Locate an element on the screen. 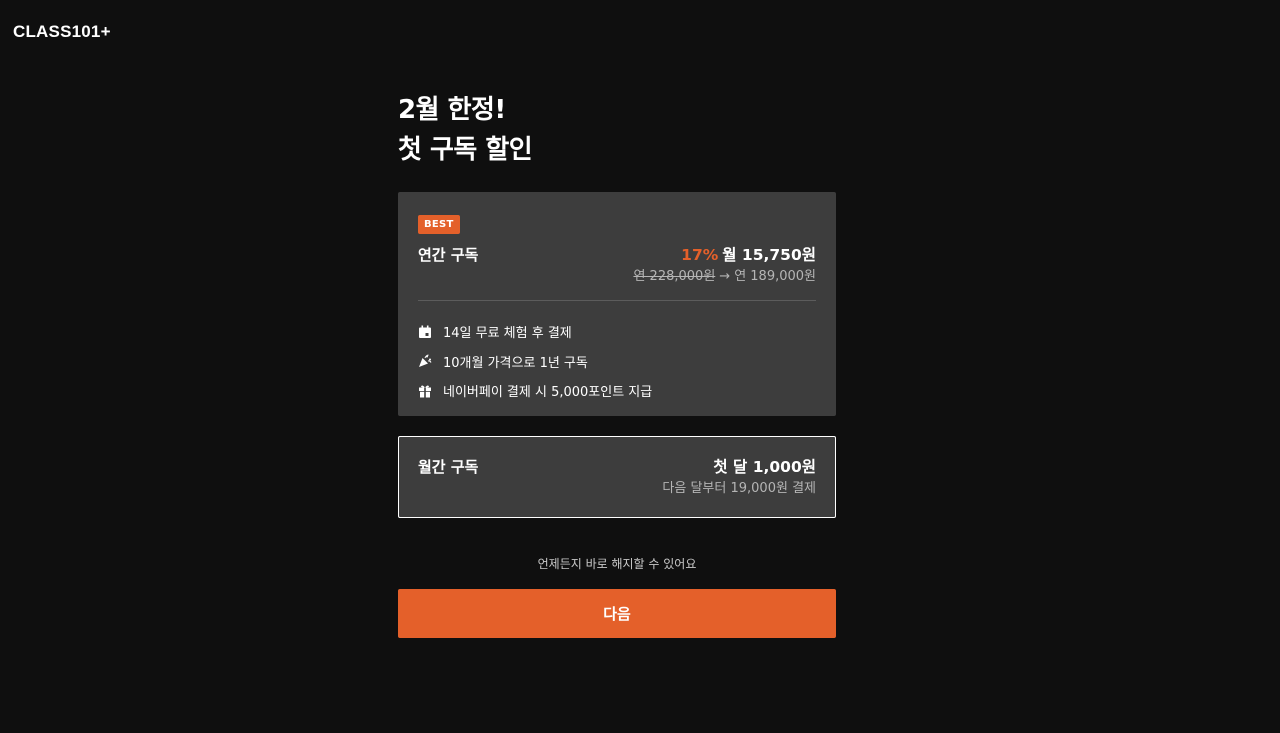 The height and width of the screenshot is (733, 1280). divider is located at coordinates (617, 300).